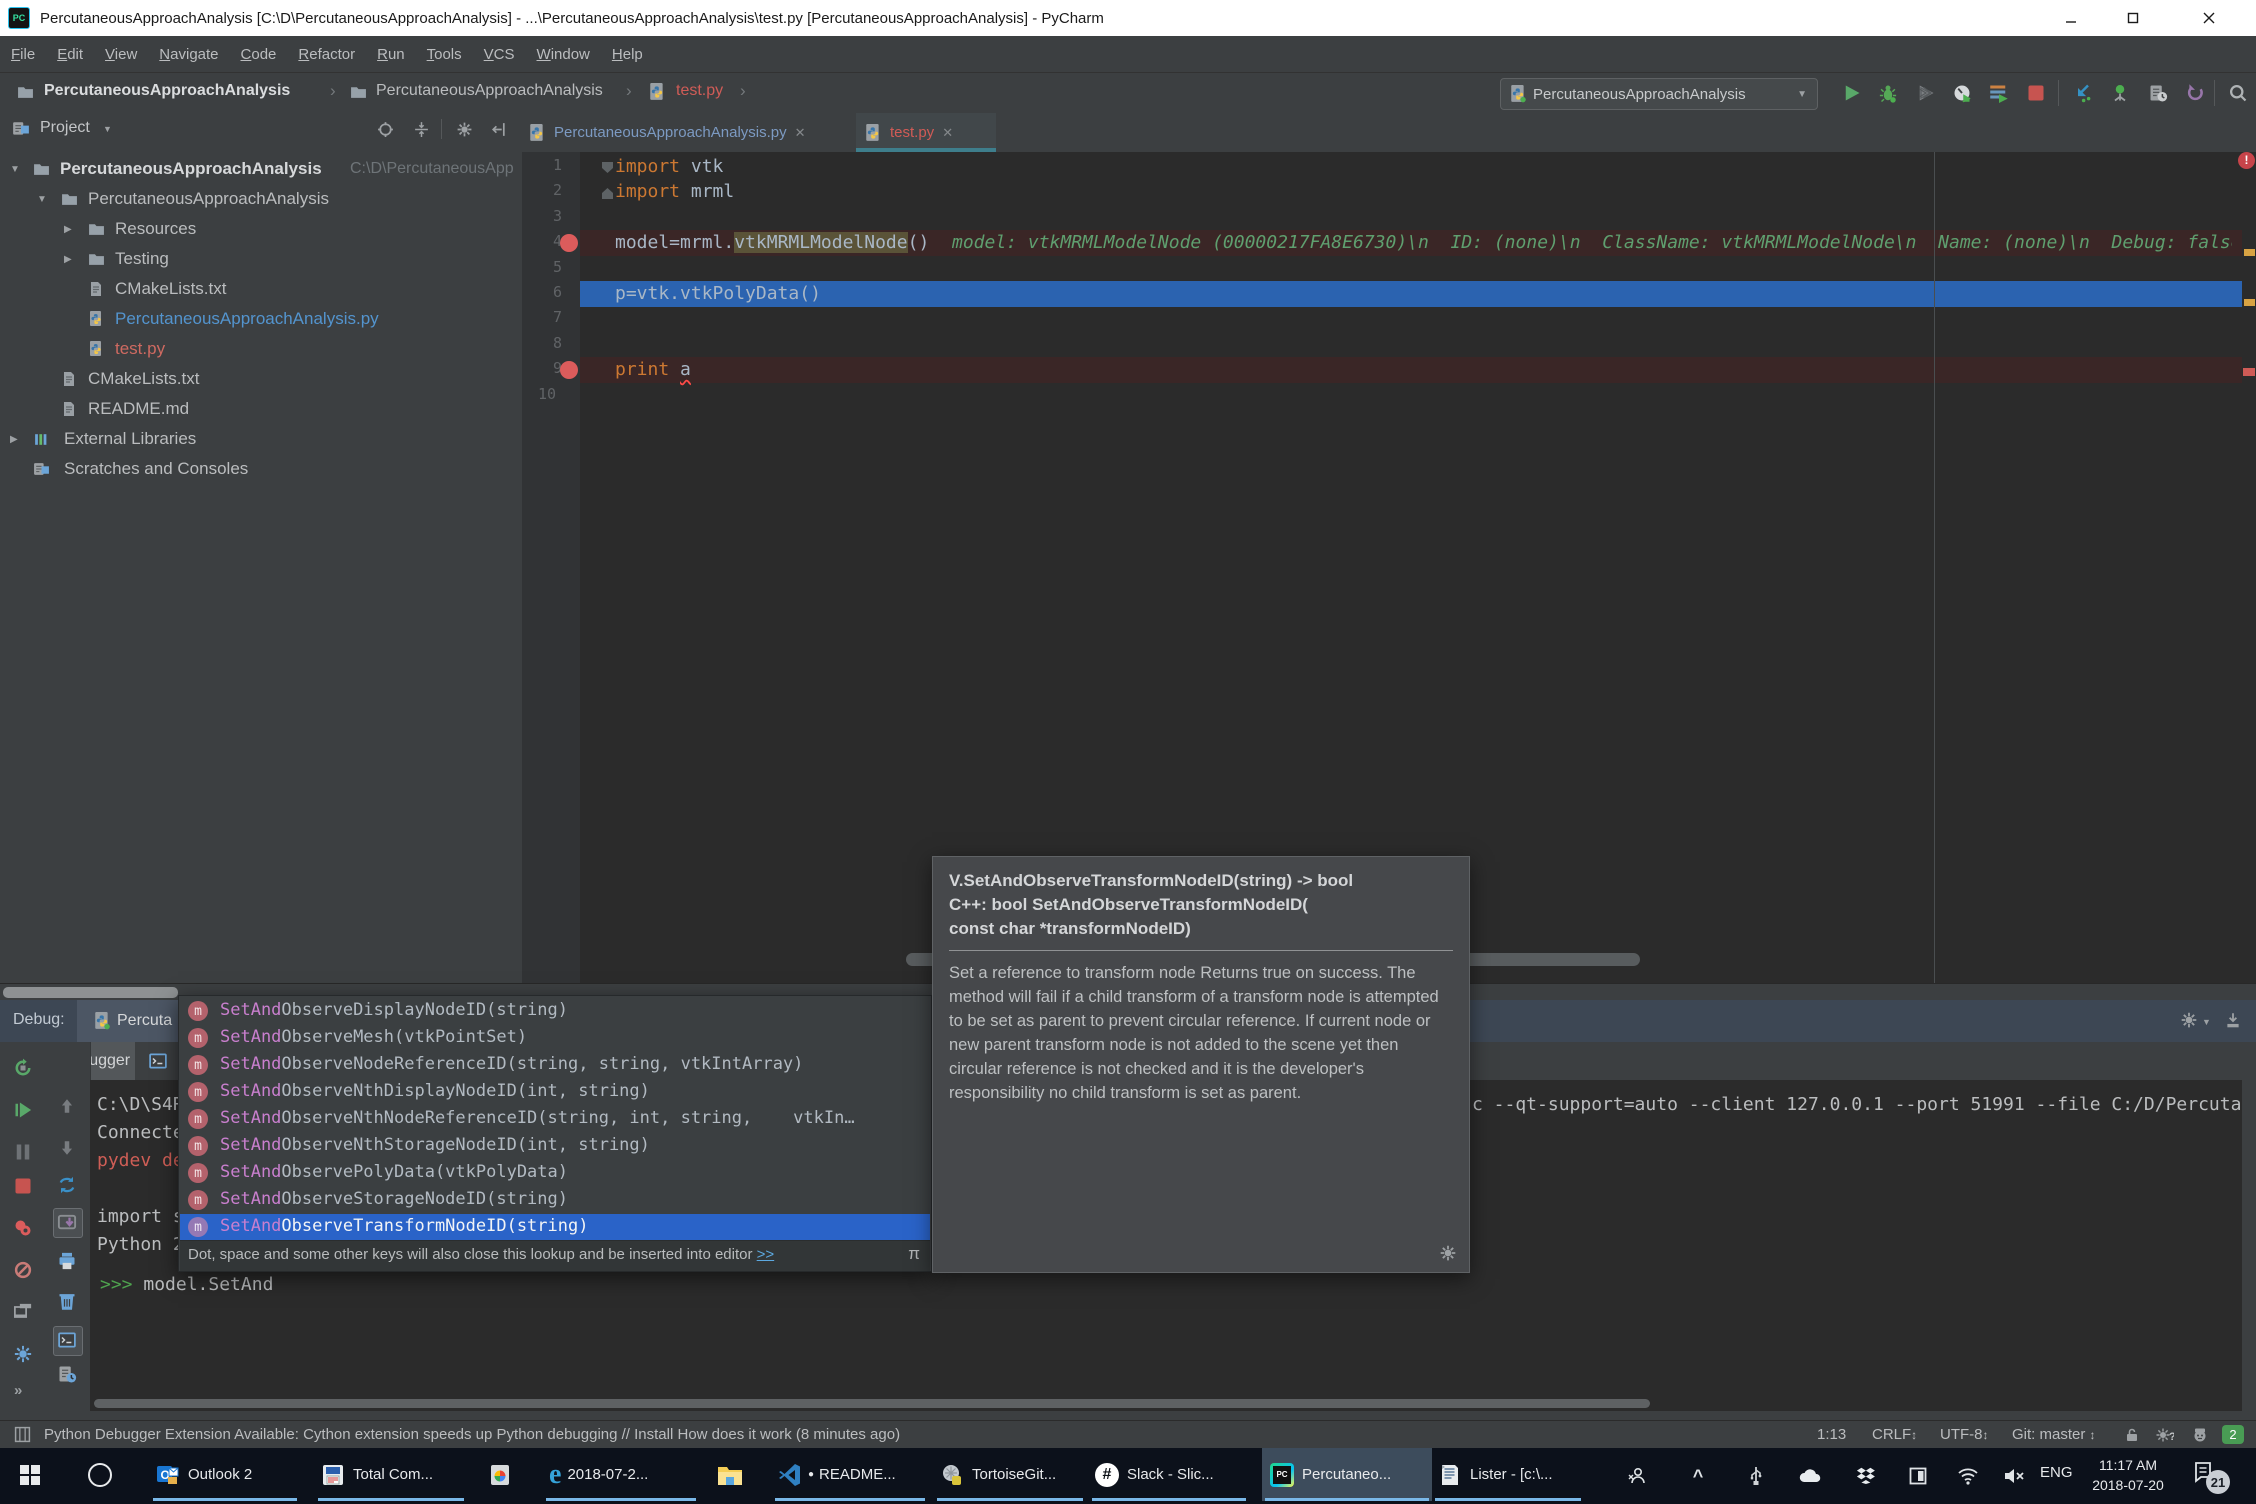 Image resolution: width=2256 pixels, height=1504 pixels. What do you see at coordinates (391, 54) in the screenshot?
I see `menu-run: Run` at bounding box center [391, 54].